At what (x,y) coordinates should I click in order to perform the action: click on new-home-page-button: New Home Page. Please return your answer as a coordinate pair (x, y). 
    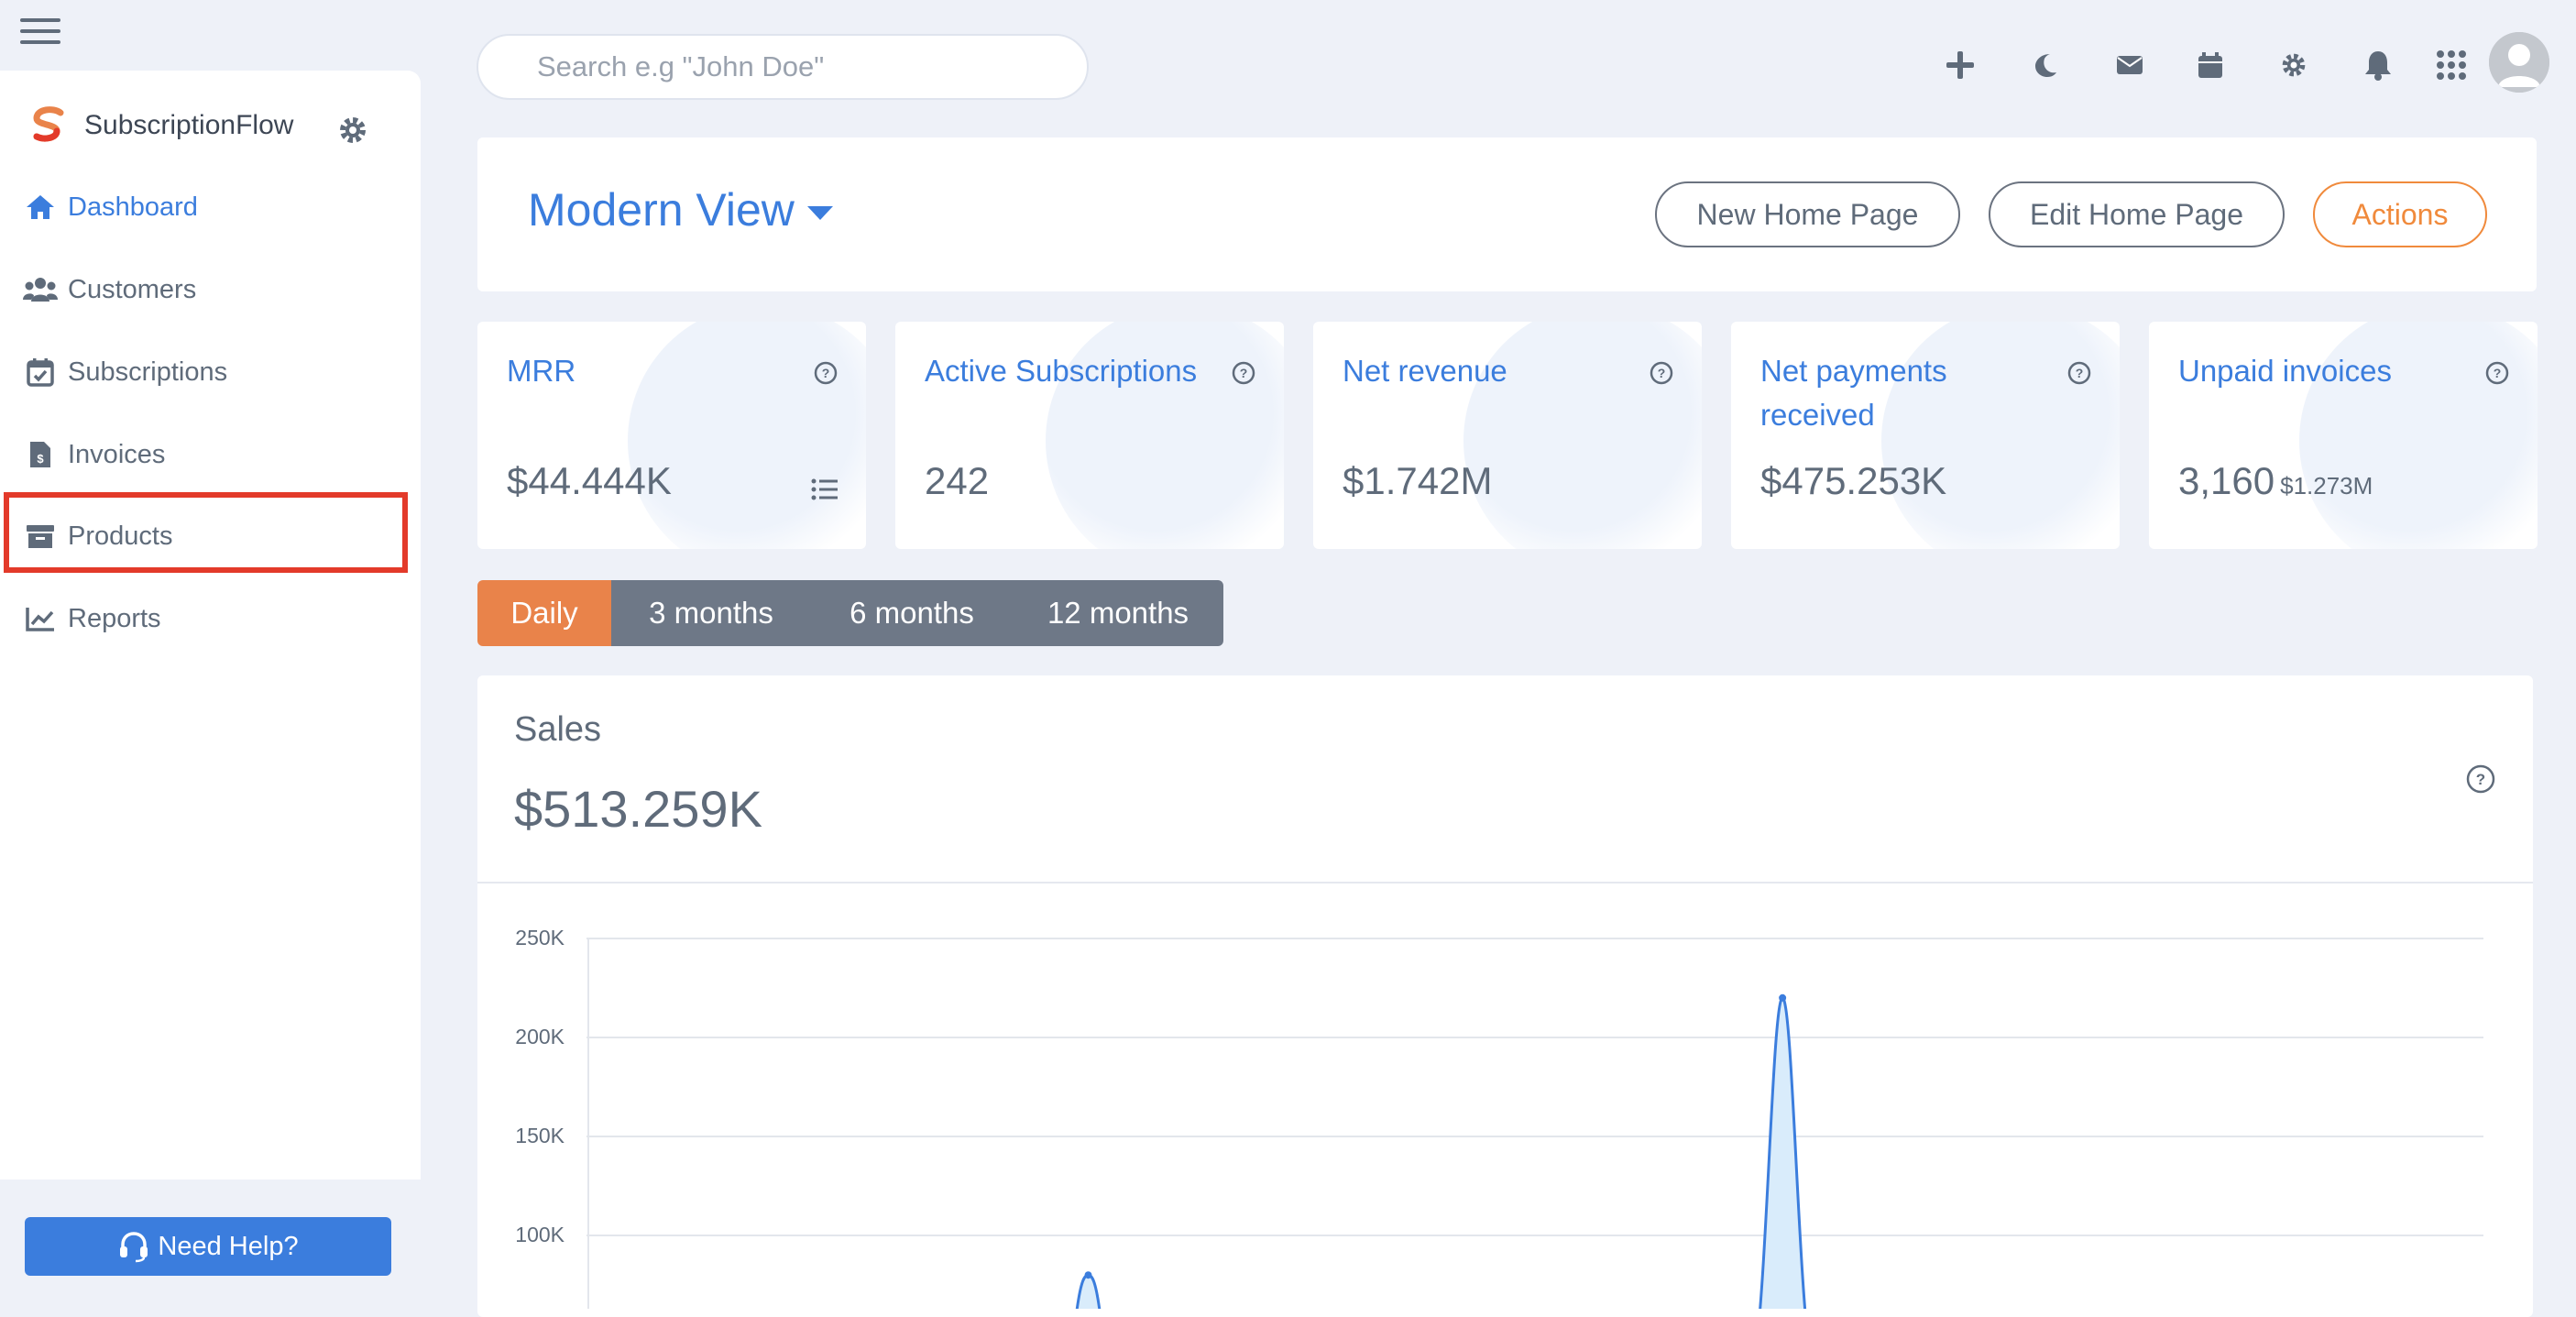
    Looking at the image, I should click on (1807, 214).